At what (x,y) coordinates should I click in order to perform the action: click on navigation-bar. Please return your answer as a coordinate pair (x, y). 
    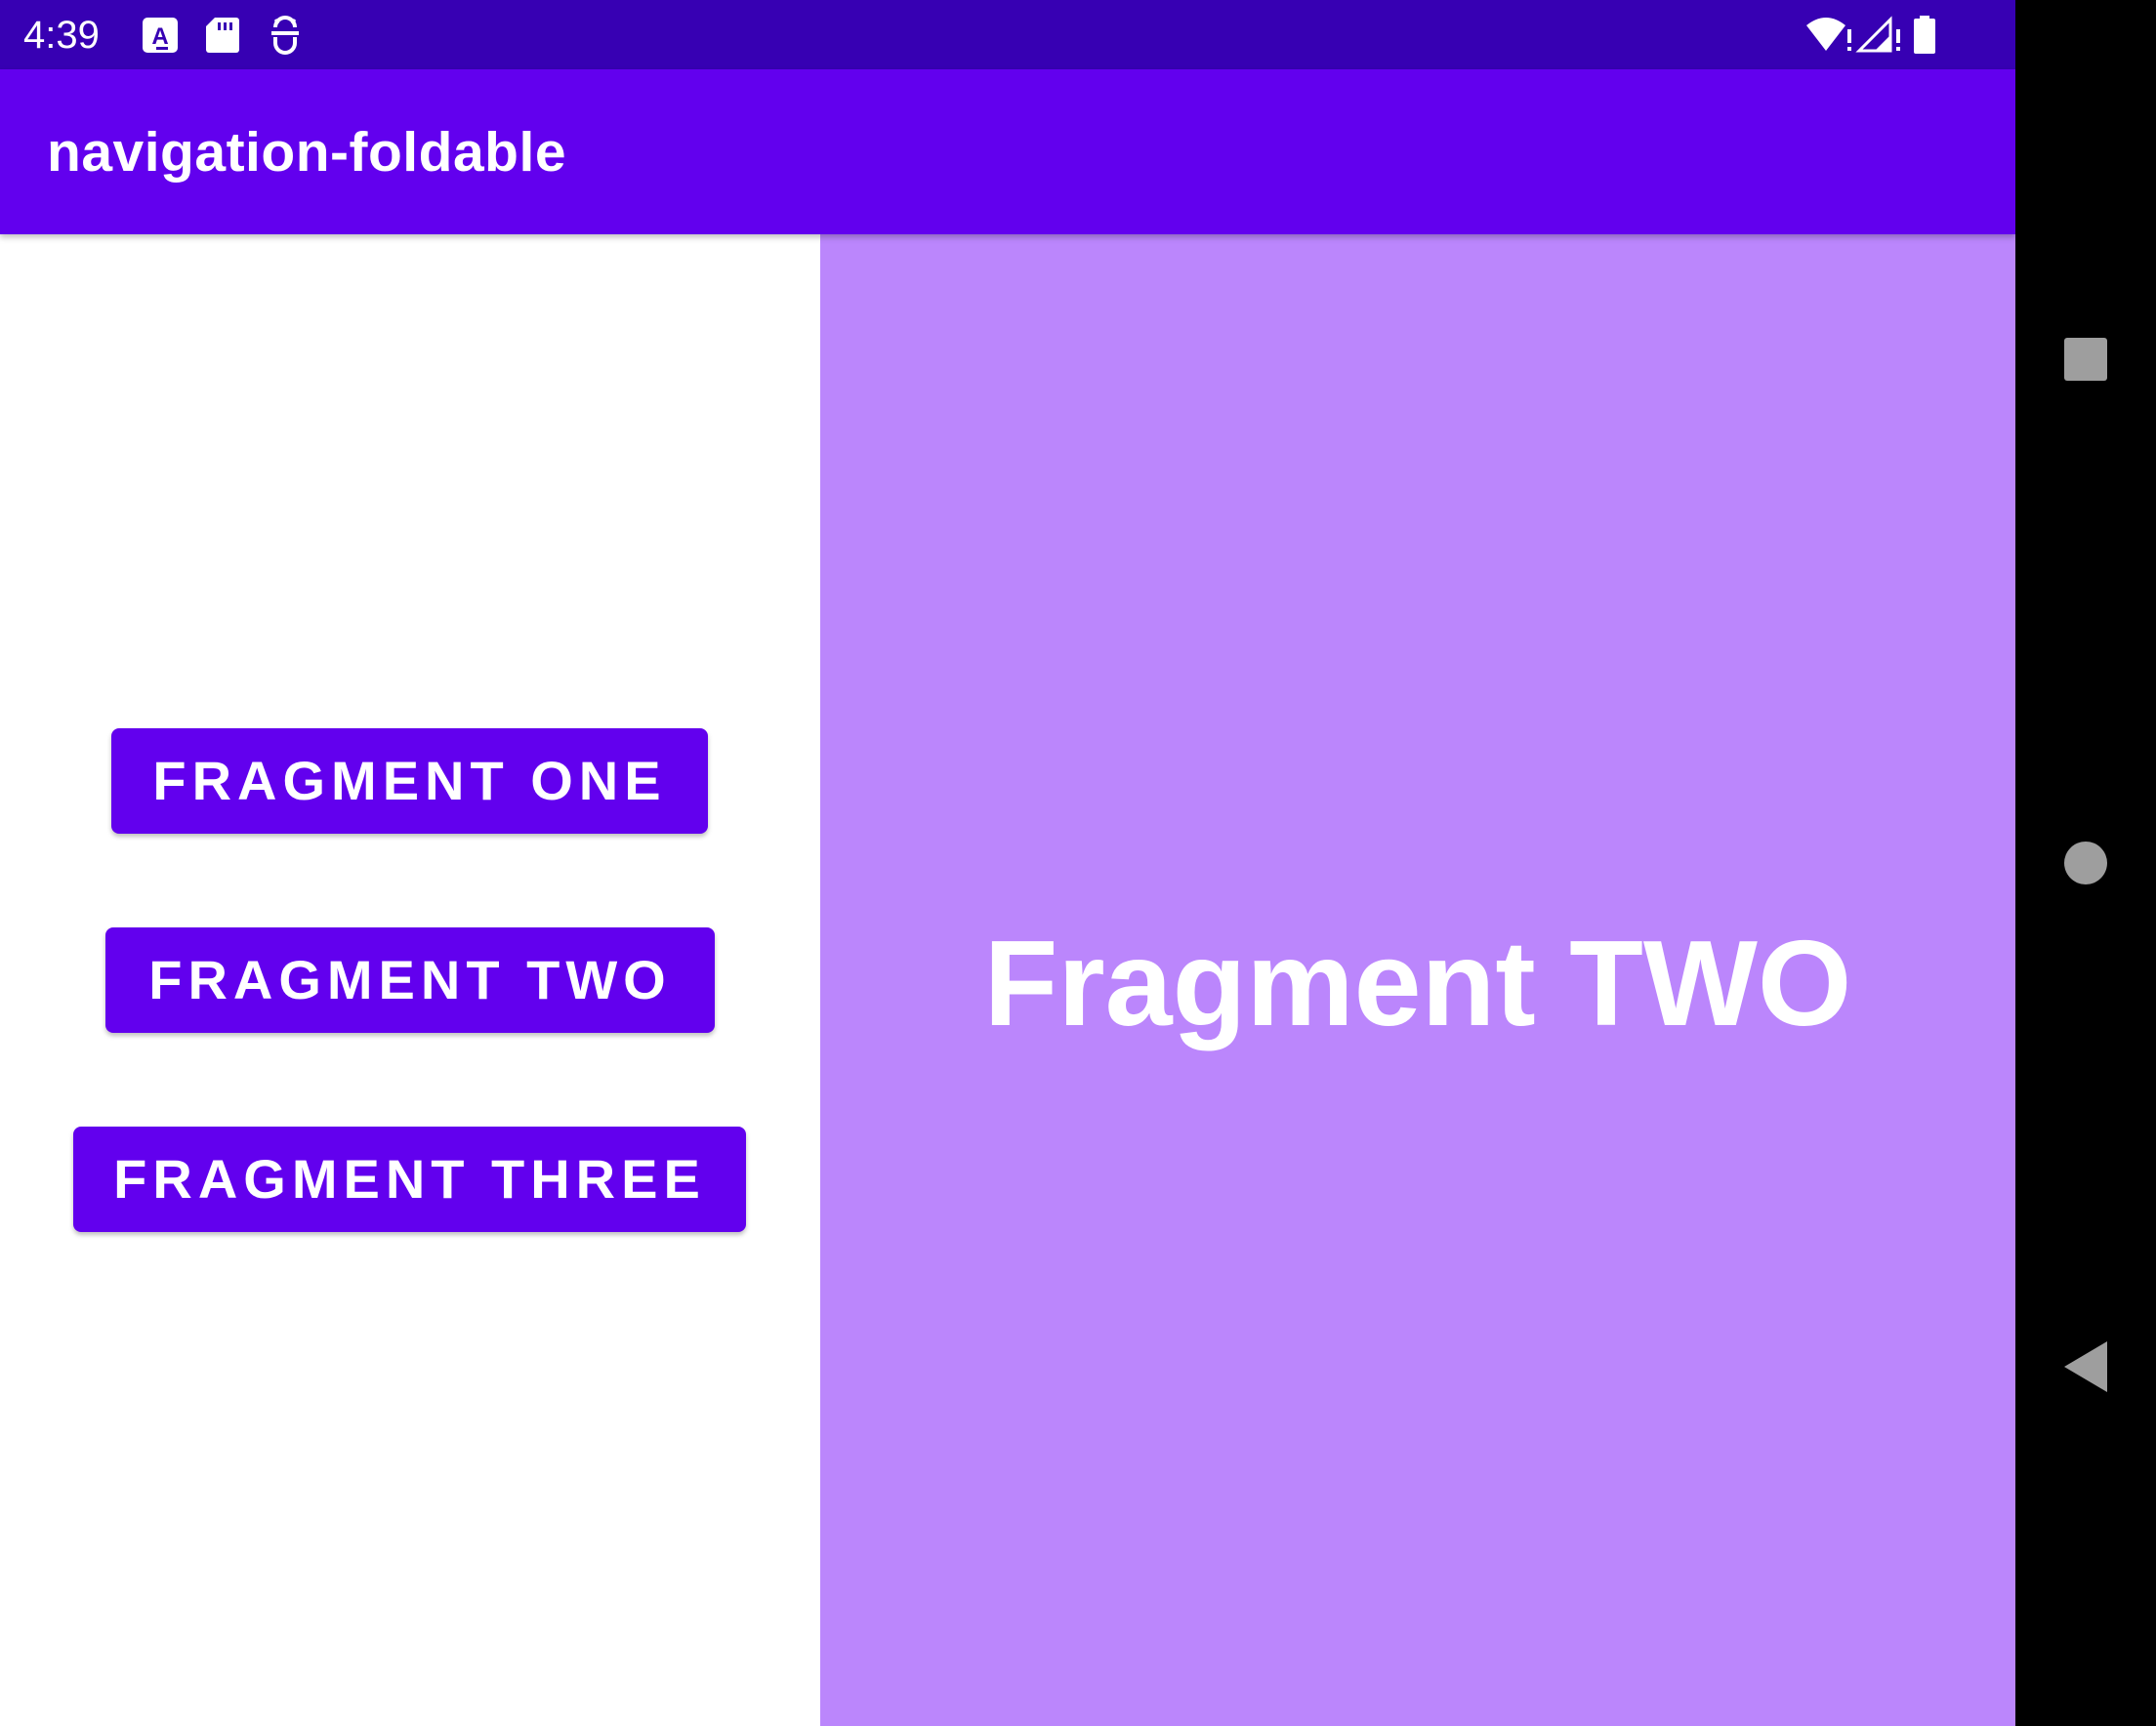
    Looking at the image, I should click on (2086, 863).